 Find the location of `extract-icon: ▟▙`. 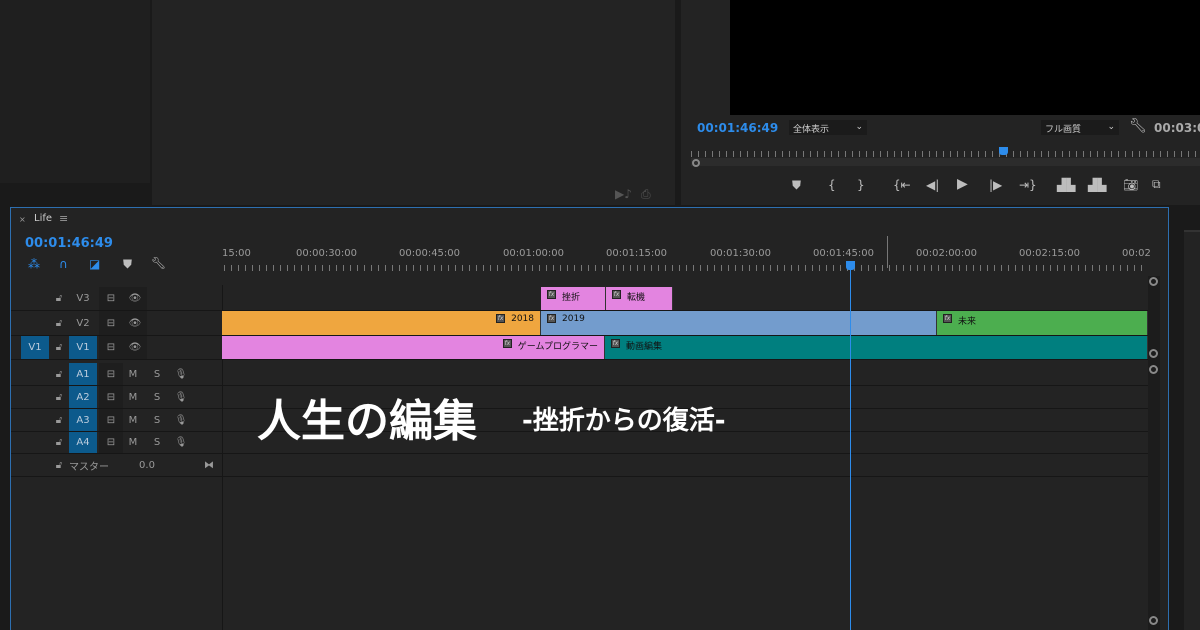

extract-icon: ▟▙ is located at coordinates (1097, 185).